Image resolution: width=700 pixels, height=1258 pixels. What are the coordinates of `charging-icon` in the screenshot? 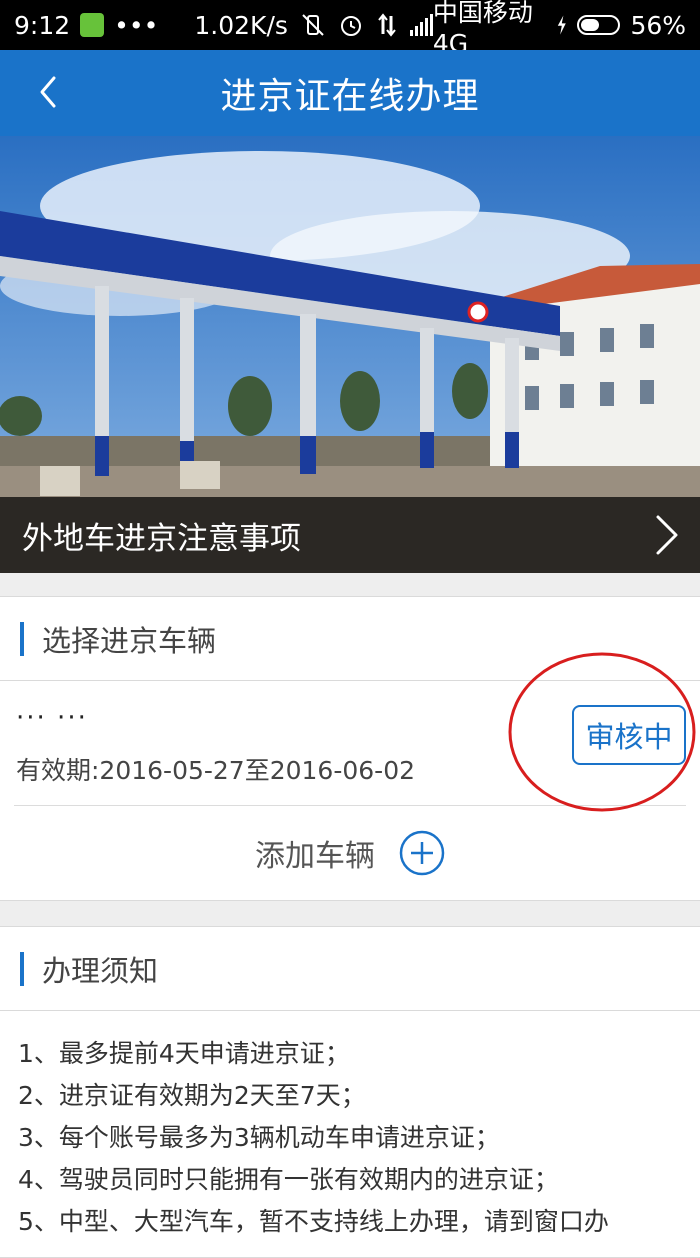 It's located at (561, 25).